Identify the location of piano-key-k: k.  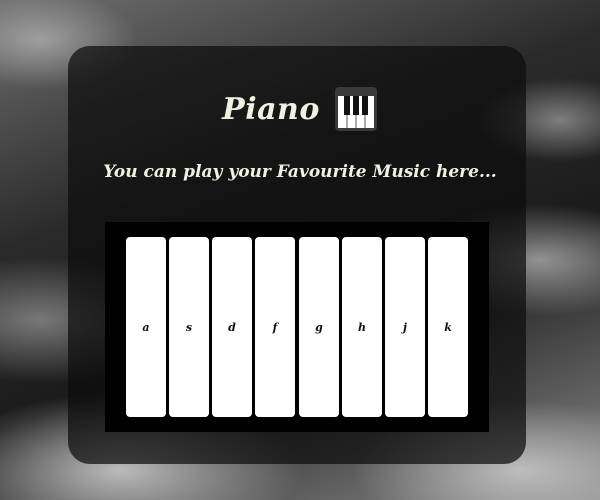
(448, 327).